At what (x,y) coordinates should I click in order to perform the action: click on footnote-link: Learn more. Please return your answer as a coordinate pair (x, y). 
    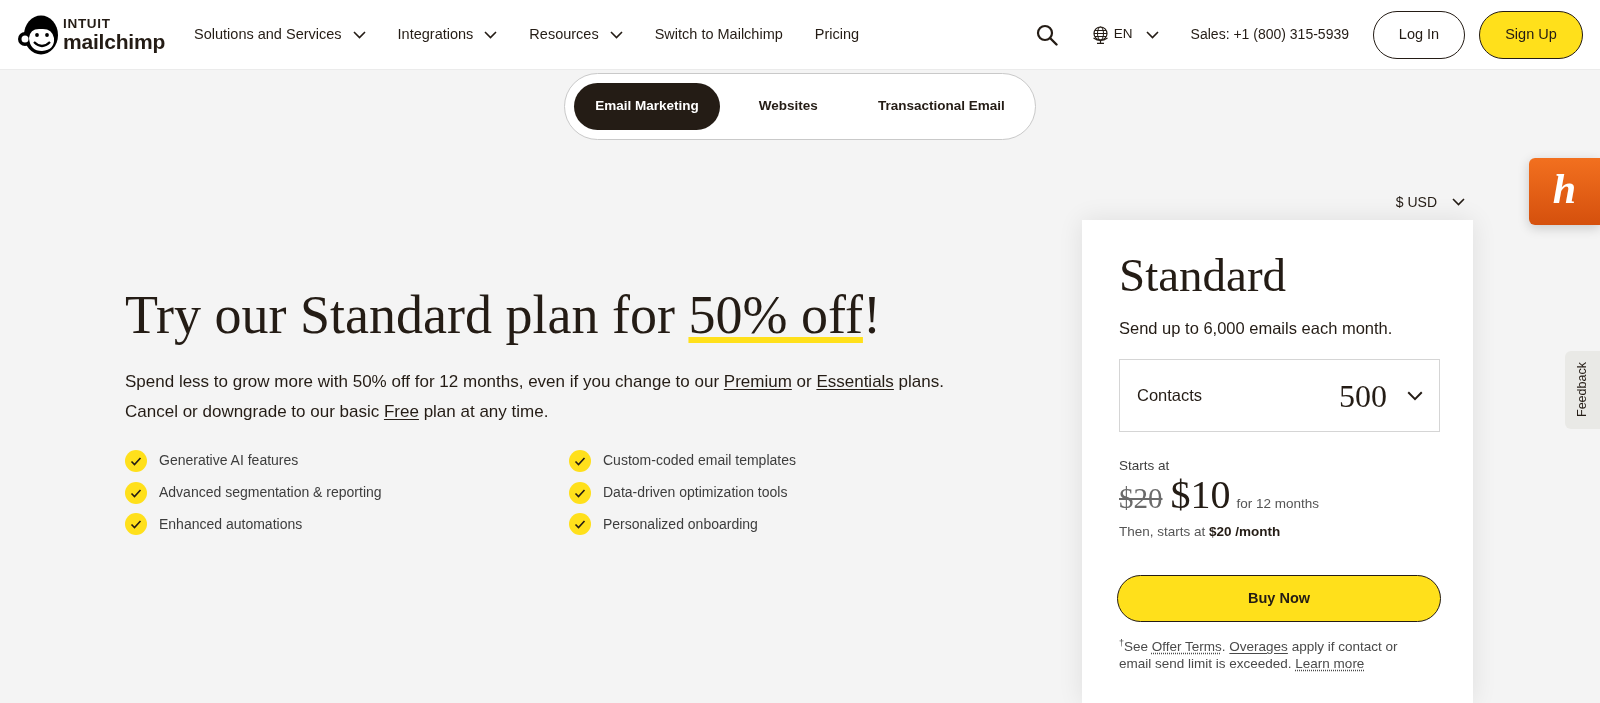
    Looking at the image, I should click on (1330, 663).